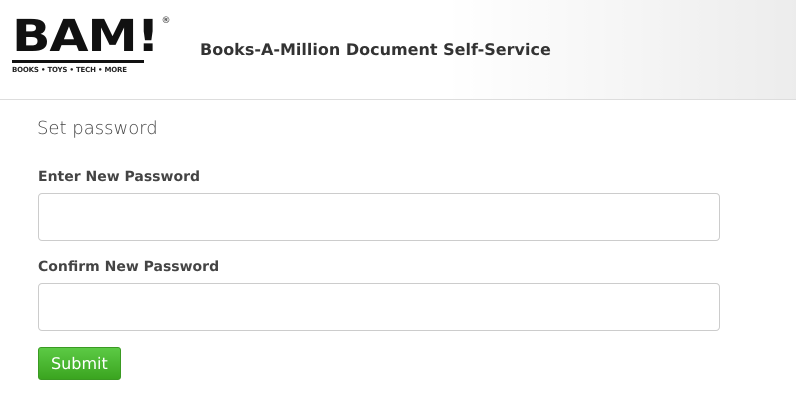 The width and height of the screenshot is (796, 410). What do you see at coordinates (375, 49) in the screenshot?
I see `site-title: Books-A-Million Document Self-Service` at bounding box center [375, 49].